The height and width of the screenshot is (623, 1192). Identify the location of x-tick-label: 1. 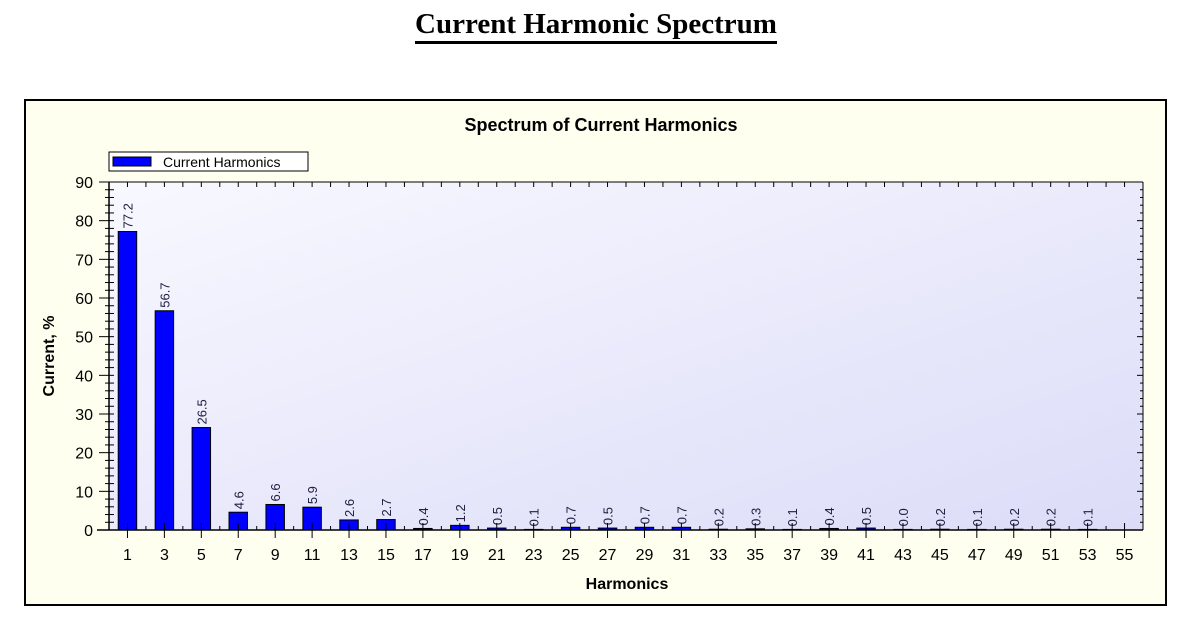
(127, 555).